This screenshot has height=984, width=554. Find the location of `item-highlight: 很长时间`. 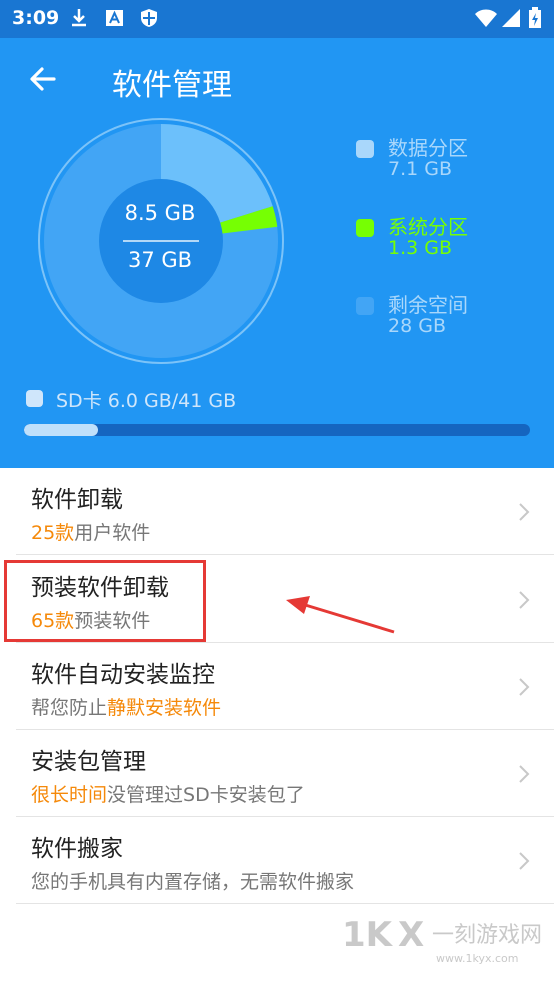

item-highlight: 很长时间 is located at coordinates (69, 795).